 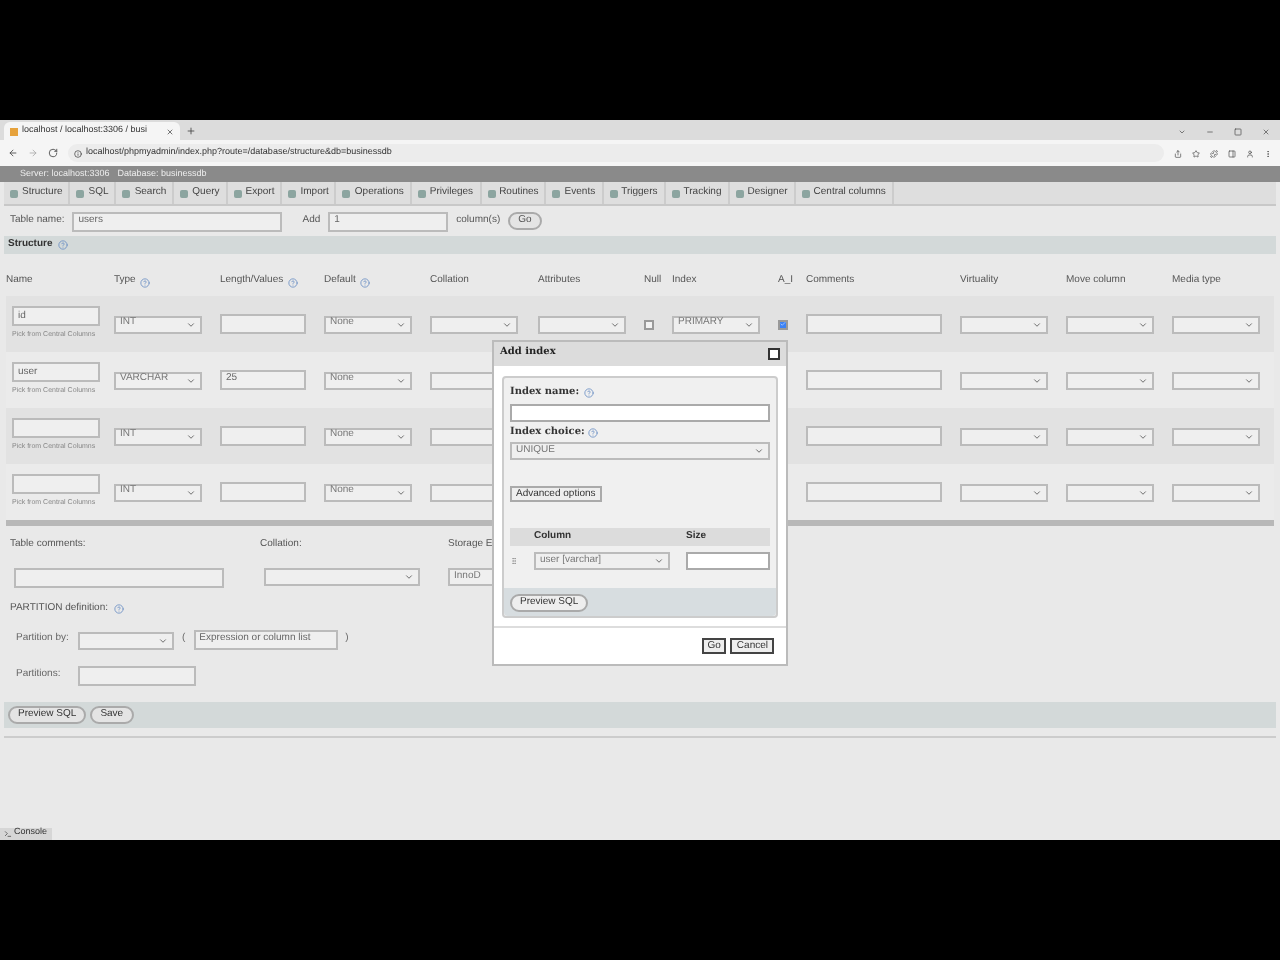 What do you see at coordinates (582, 324) in the screenshot?
I see `attributes-dropdown` at bounding box center [582, 324].